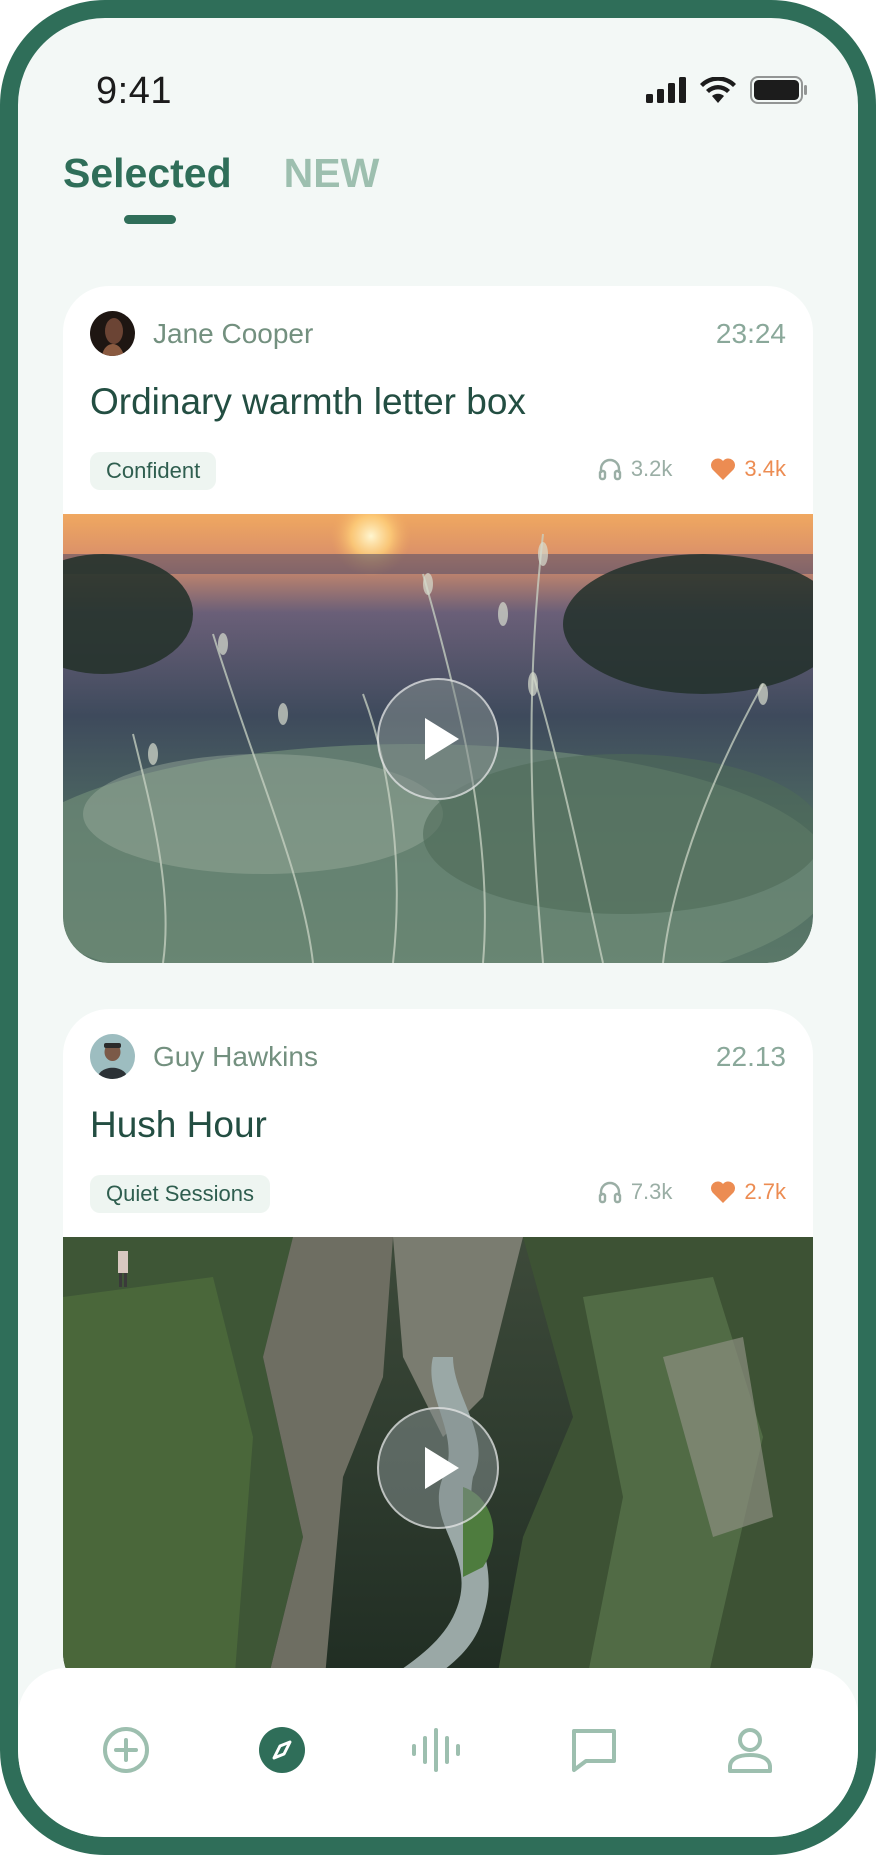 This screenshot has height=1855, width=876. Describe the element at coordinates (651, 1191) in the screenshot. I see `listen-count: 7.3k` at that location.